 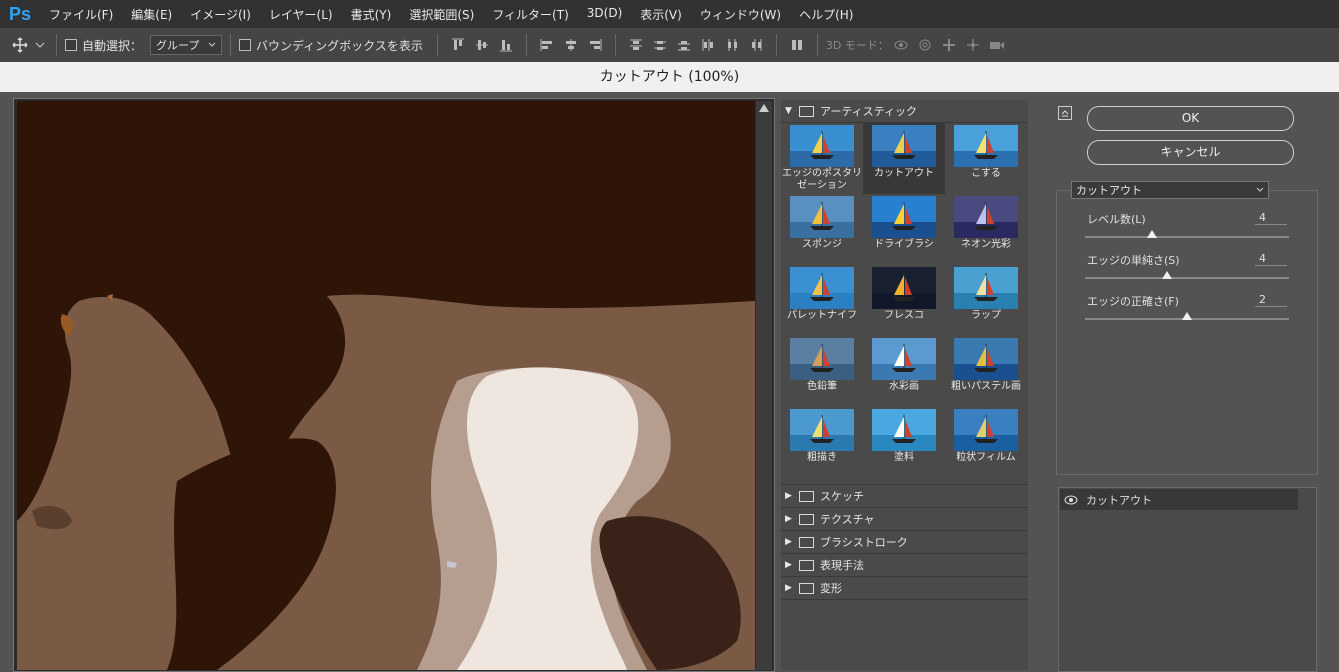 What do you see at coordinates (1187, 332) in the screenshot?
I see `filter-settings-box` at bounding box center [1187, 332].